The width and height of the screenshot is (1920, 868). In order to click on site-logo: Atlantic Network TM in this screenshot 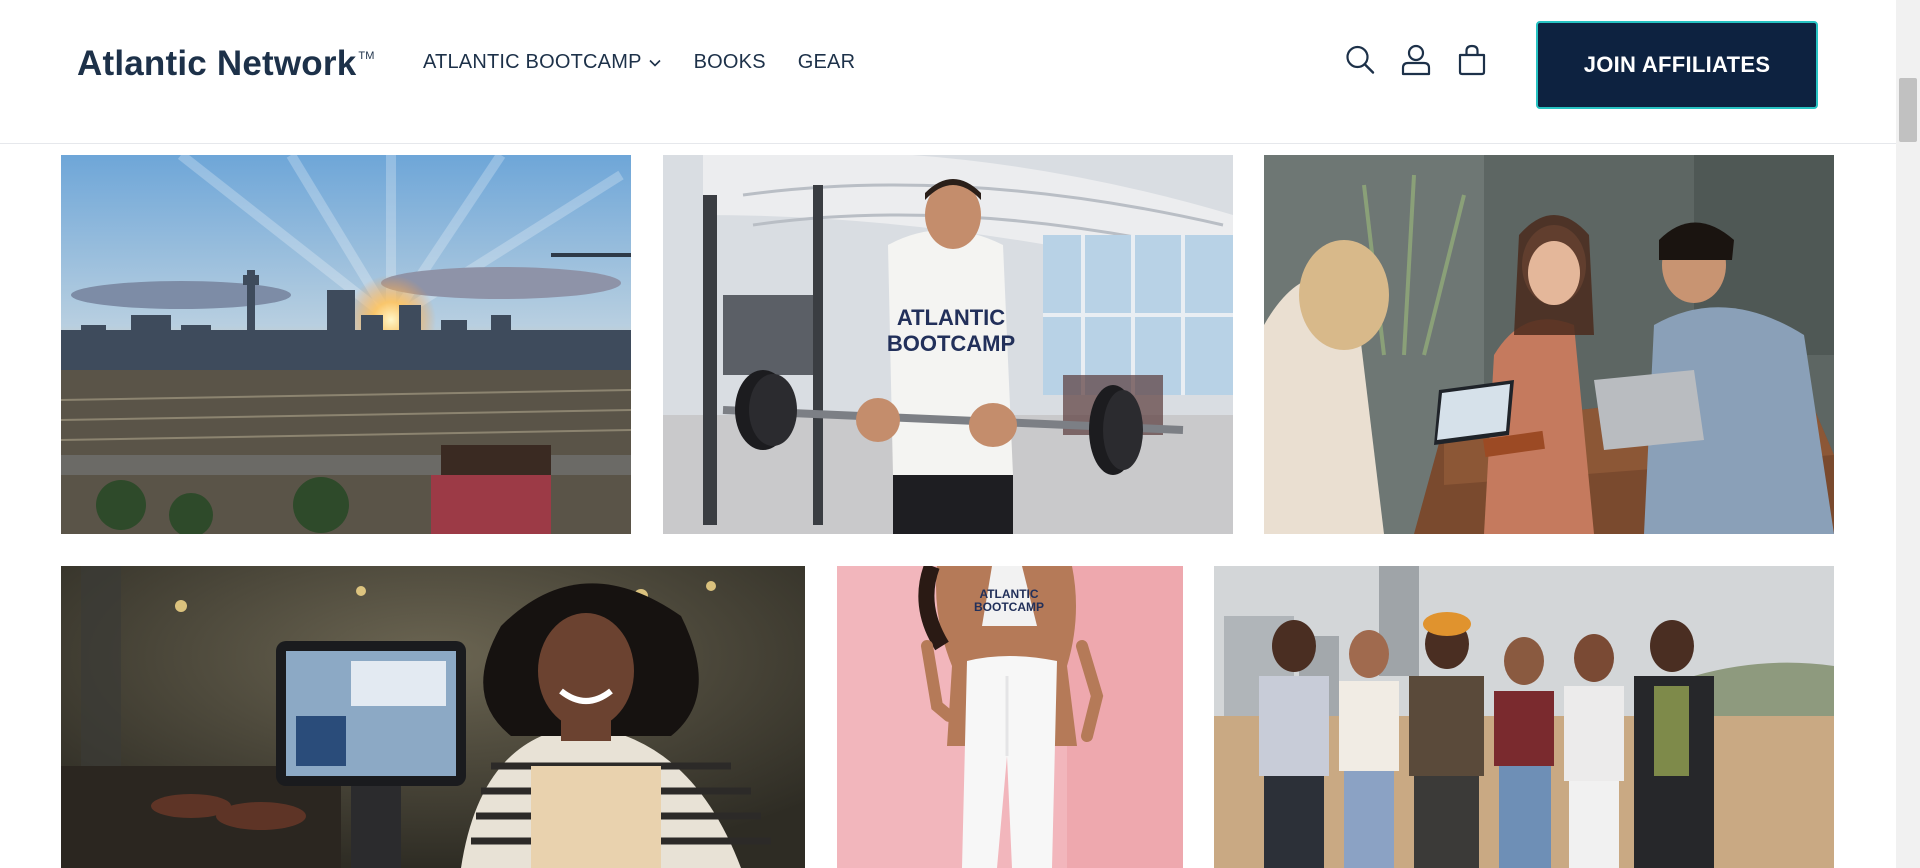, I will do `click(226, 64)`.